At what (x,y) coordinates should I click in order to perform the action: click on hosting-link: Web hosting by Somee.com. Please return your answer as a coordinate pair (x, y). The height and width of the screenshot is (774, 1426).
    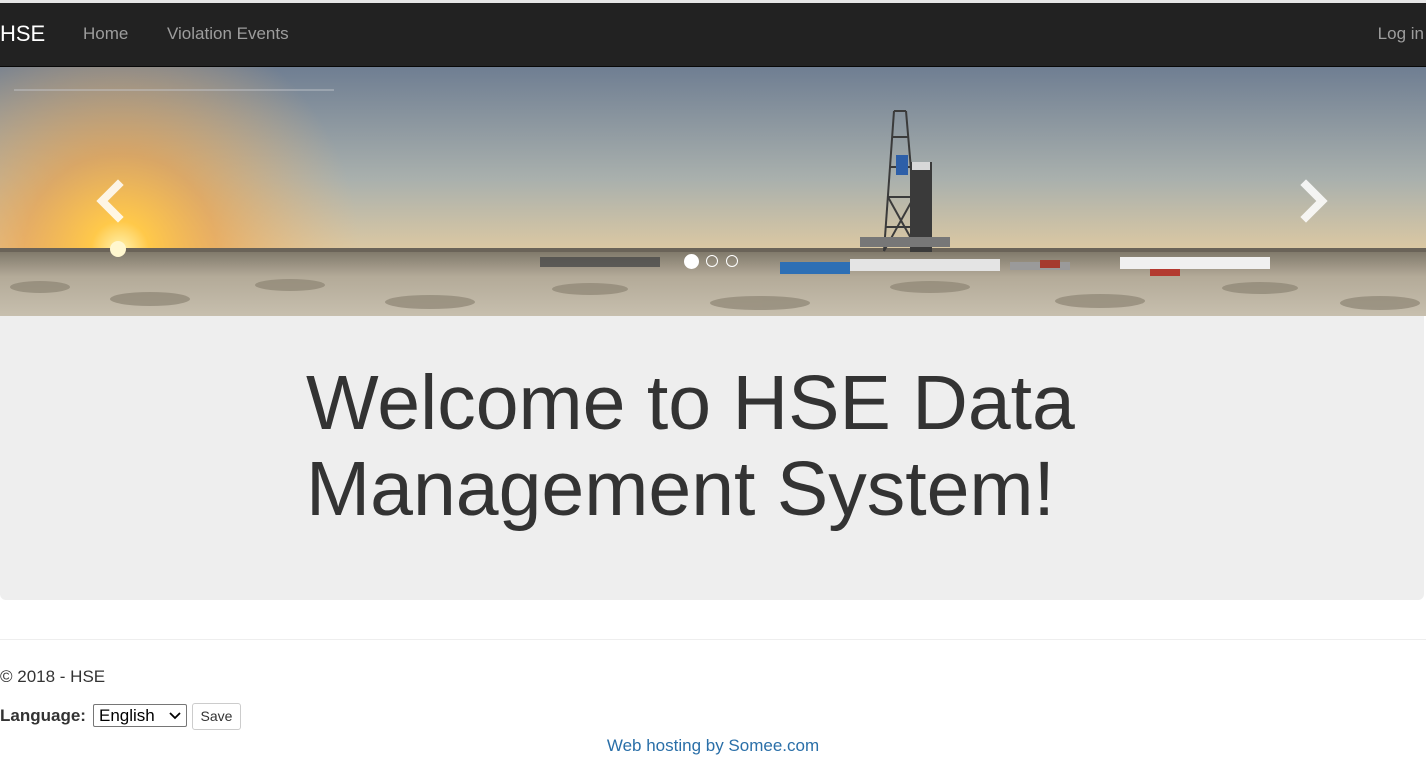
    Looking at the image, I should click on (713, 746).